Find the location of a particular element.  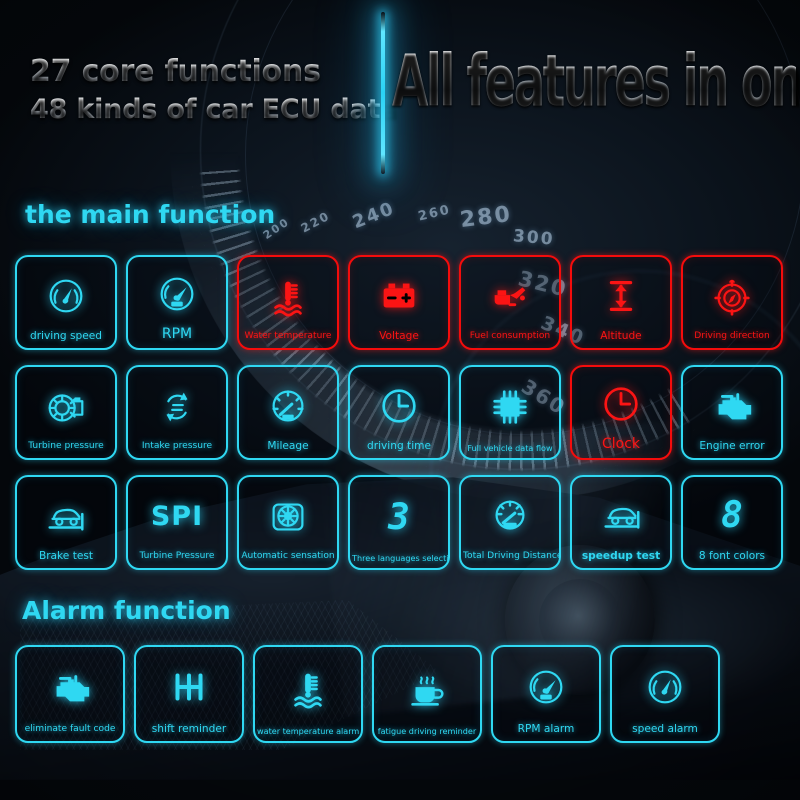

feature-tile-label: Turbine pressure is located at coordinates (66, 446).